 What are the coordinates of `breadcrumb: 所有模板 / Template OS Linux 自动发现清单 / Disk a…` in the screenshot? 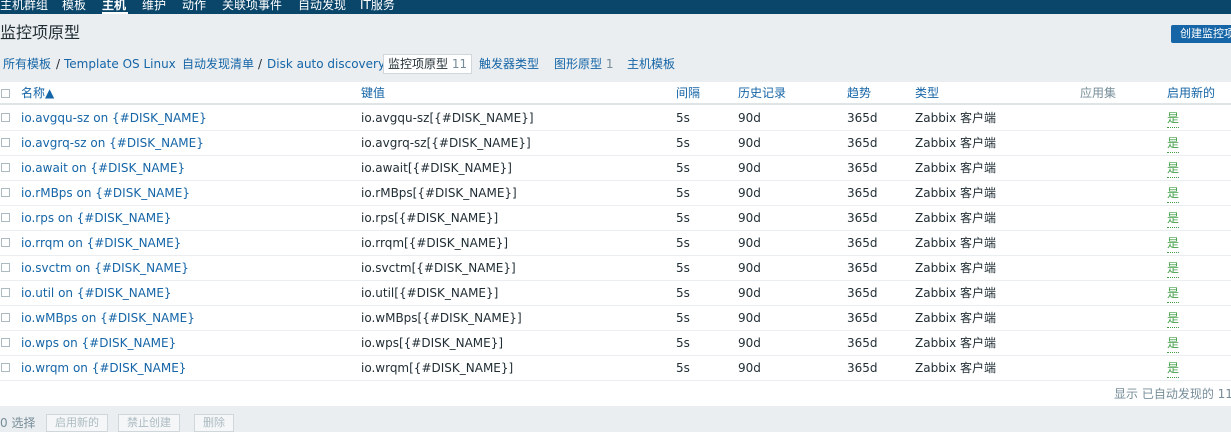 It's located at (615, 65).